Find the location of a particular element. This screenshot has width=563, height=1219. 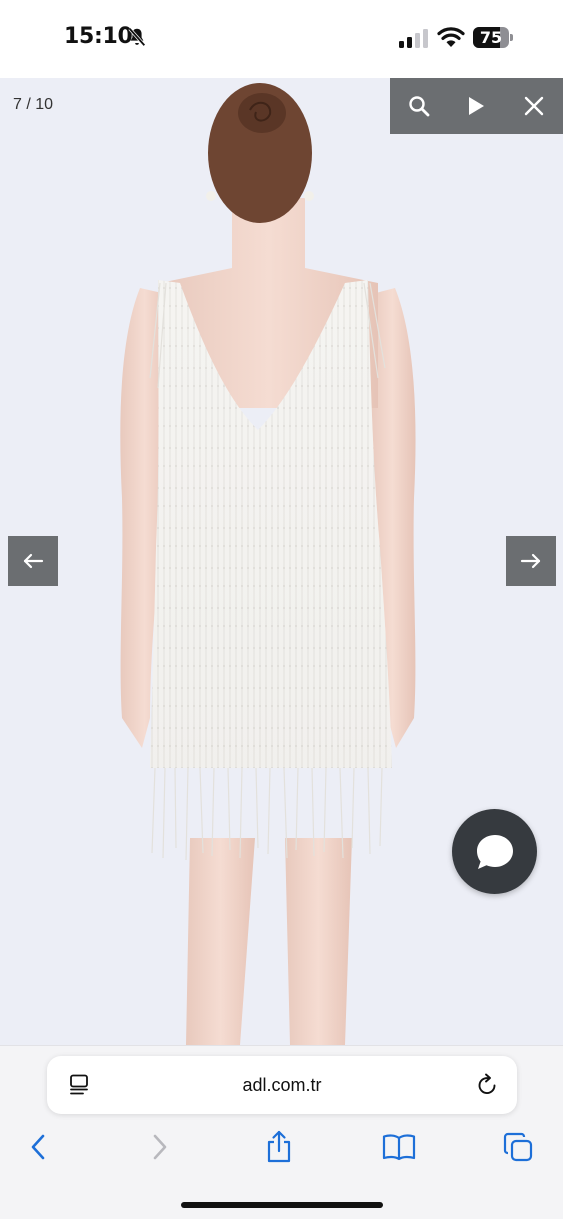

battery-icon: 75 is located at coordinates (493, 37).